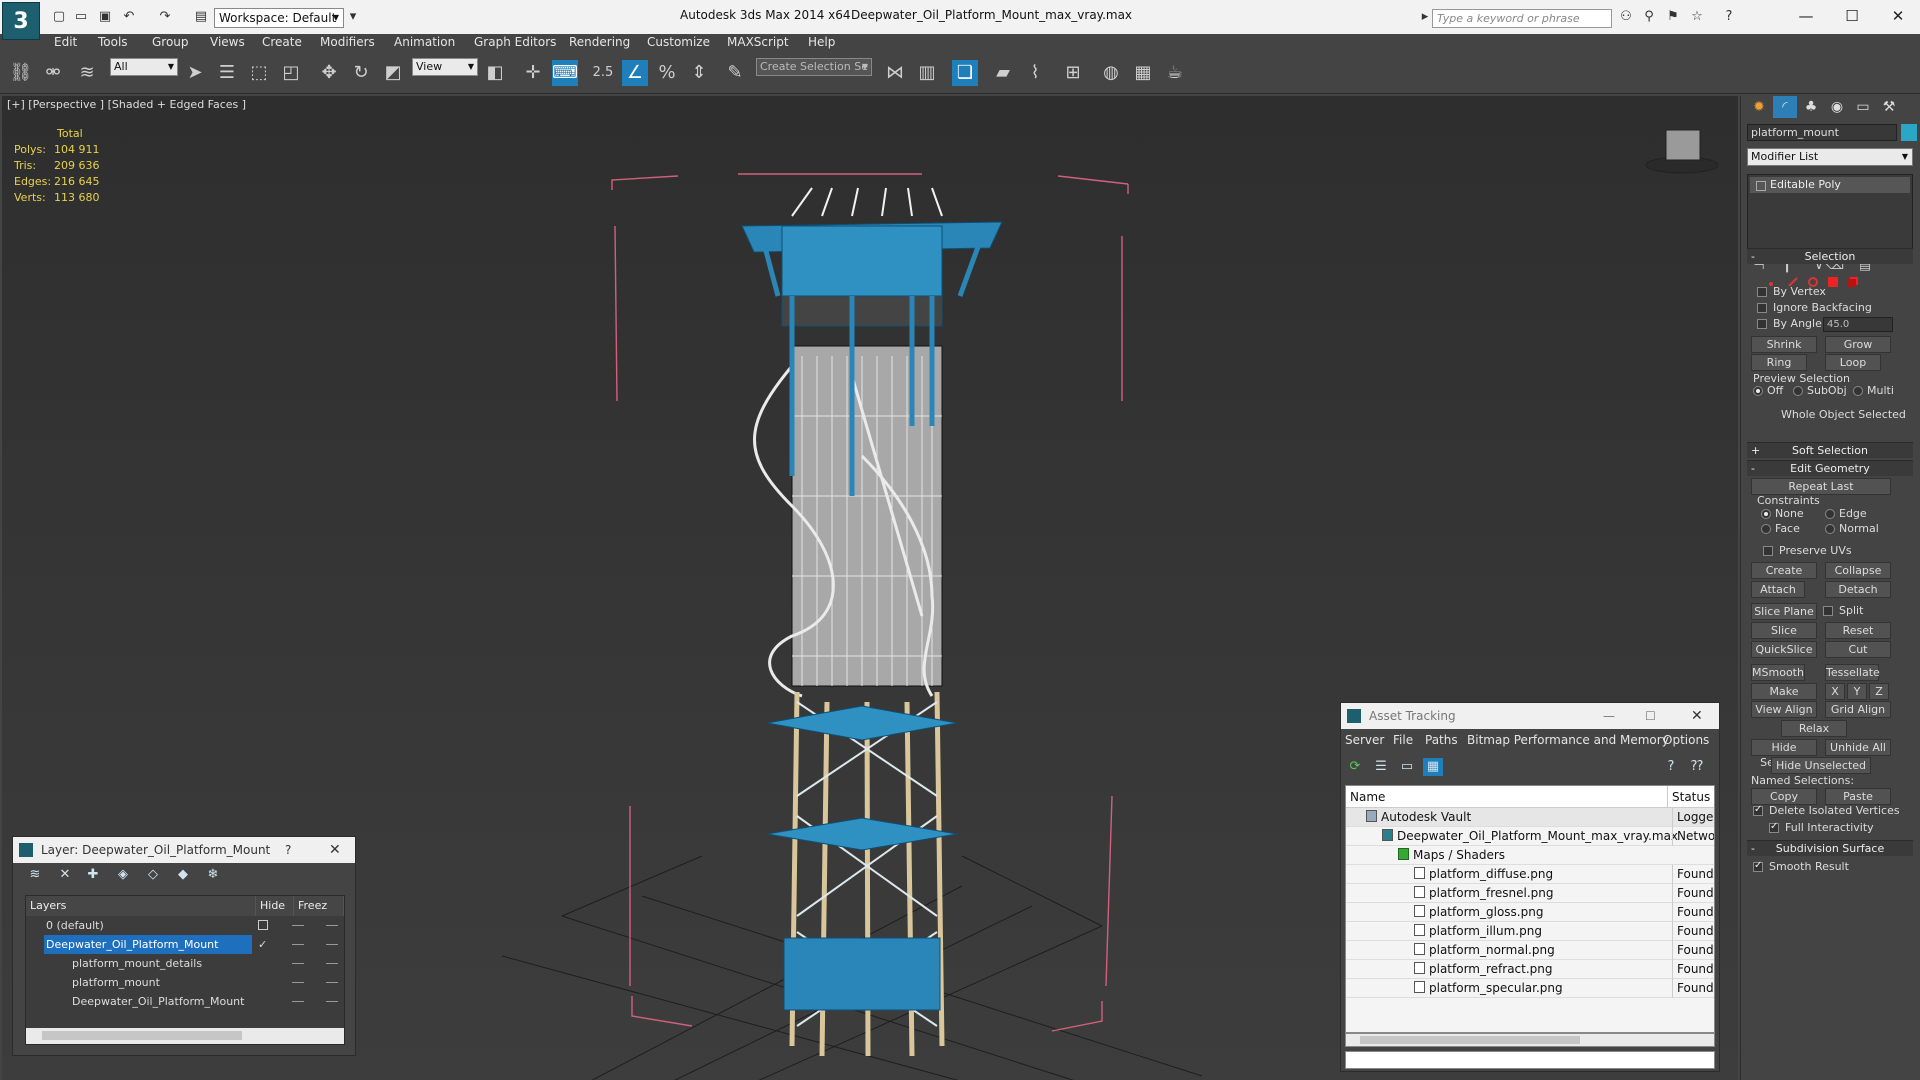 The height and width of the screenshot is (1080, 1920). What do you see at coordinates (1507, 797) in the screenshot?
I see `col-name: Name` at bounding box center [1507, 797].